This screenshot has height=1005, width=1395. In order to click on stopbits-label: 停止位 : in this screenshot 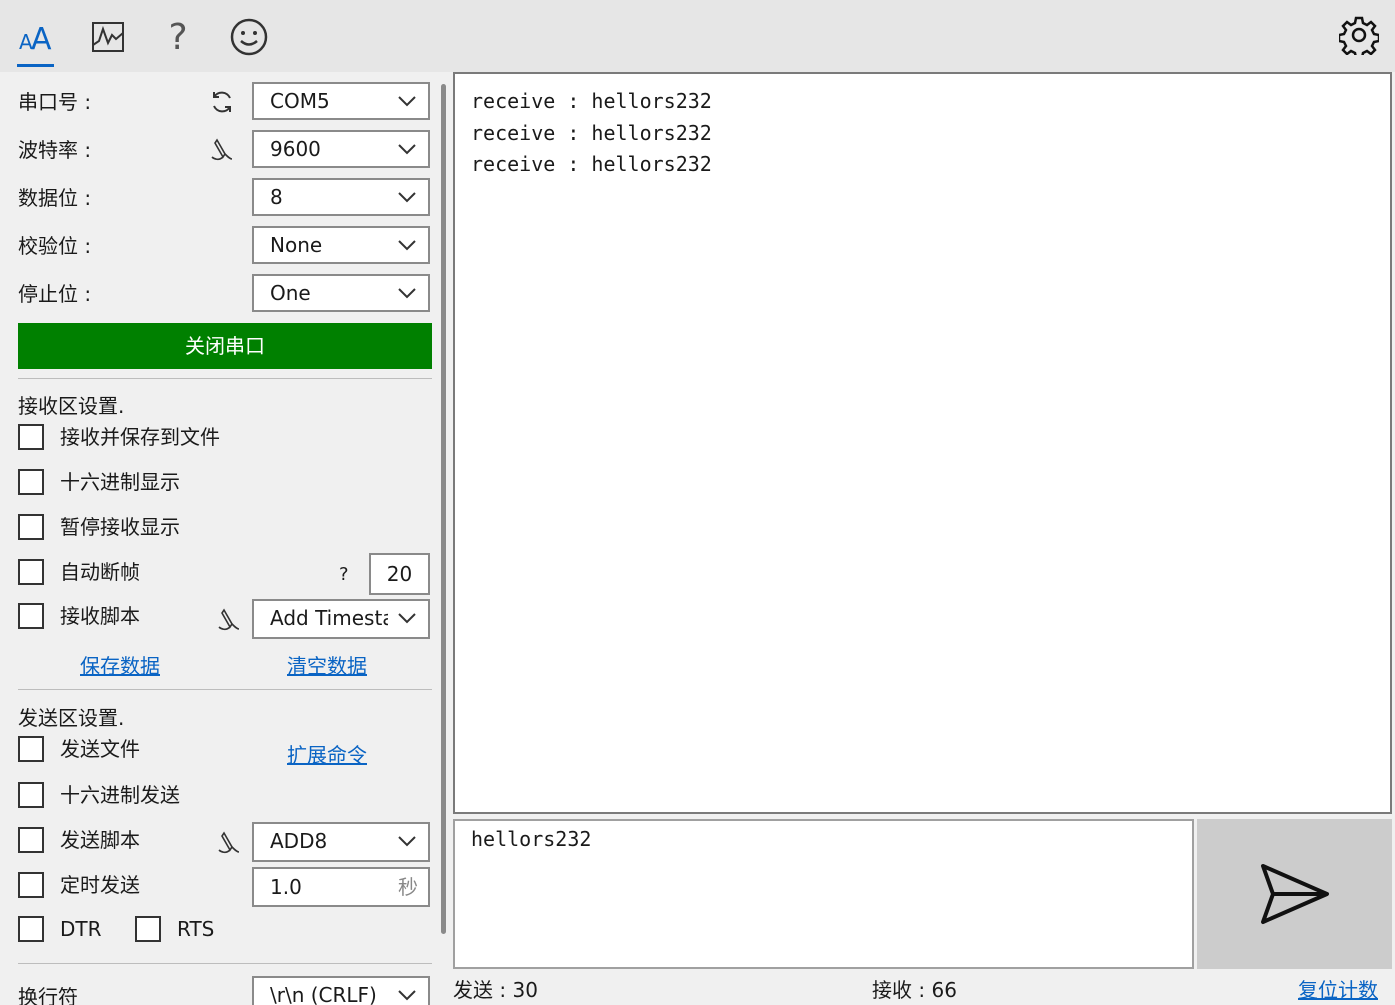, I will do `click(55, 294)`.